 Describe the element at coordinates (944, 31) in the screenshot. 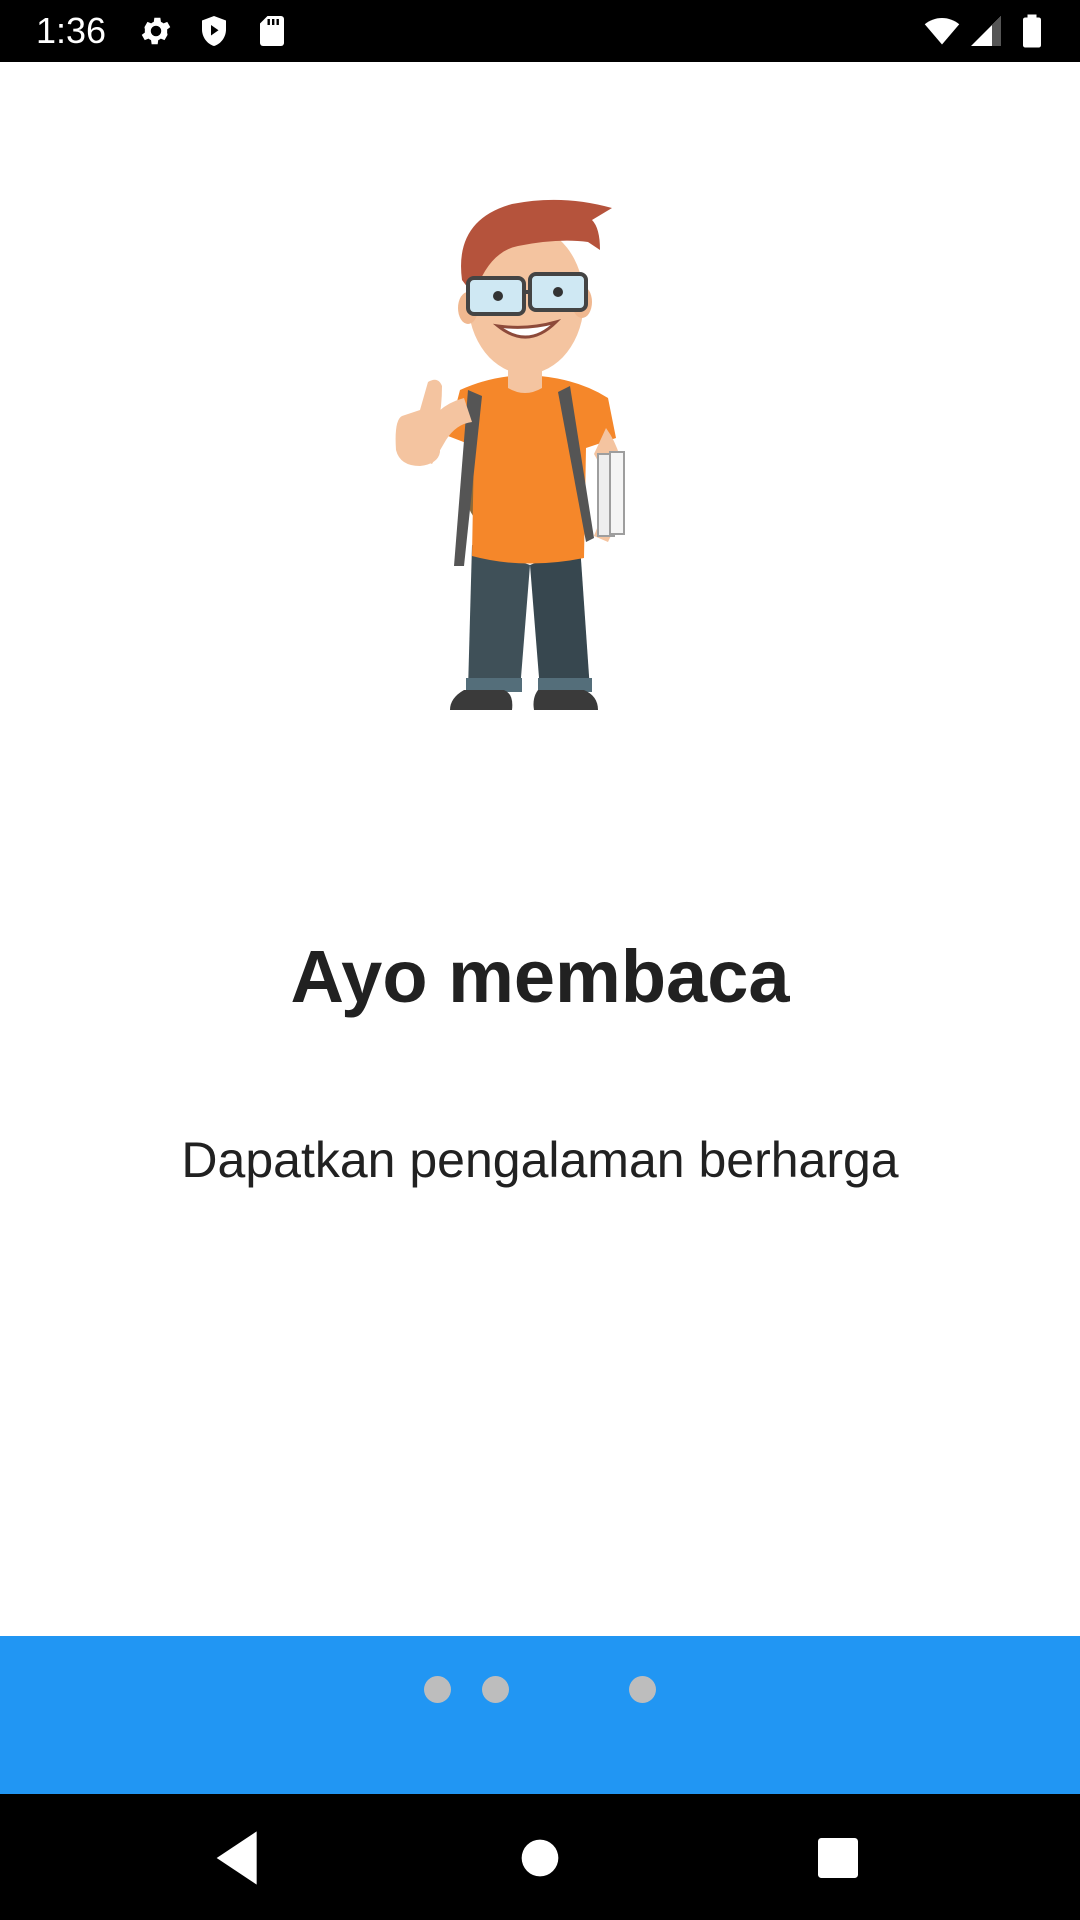

I see `wifi-icon` at that location.